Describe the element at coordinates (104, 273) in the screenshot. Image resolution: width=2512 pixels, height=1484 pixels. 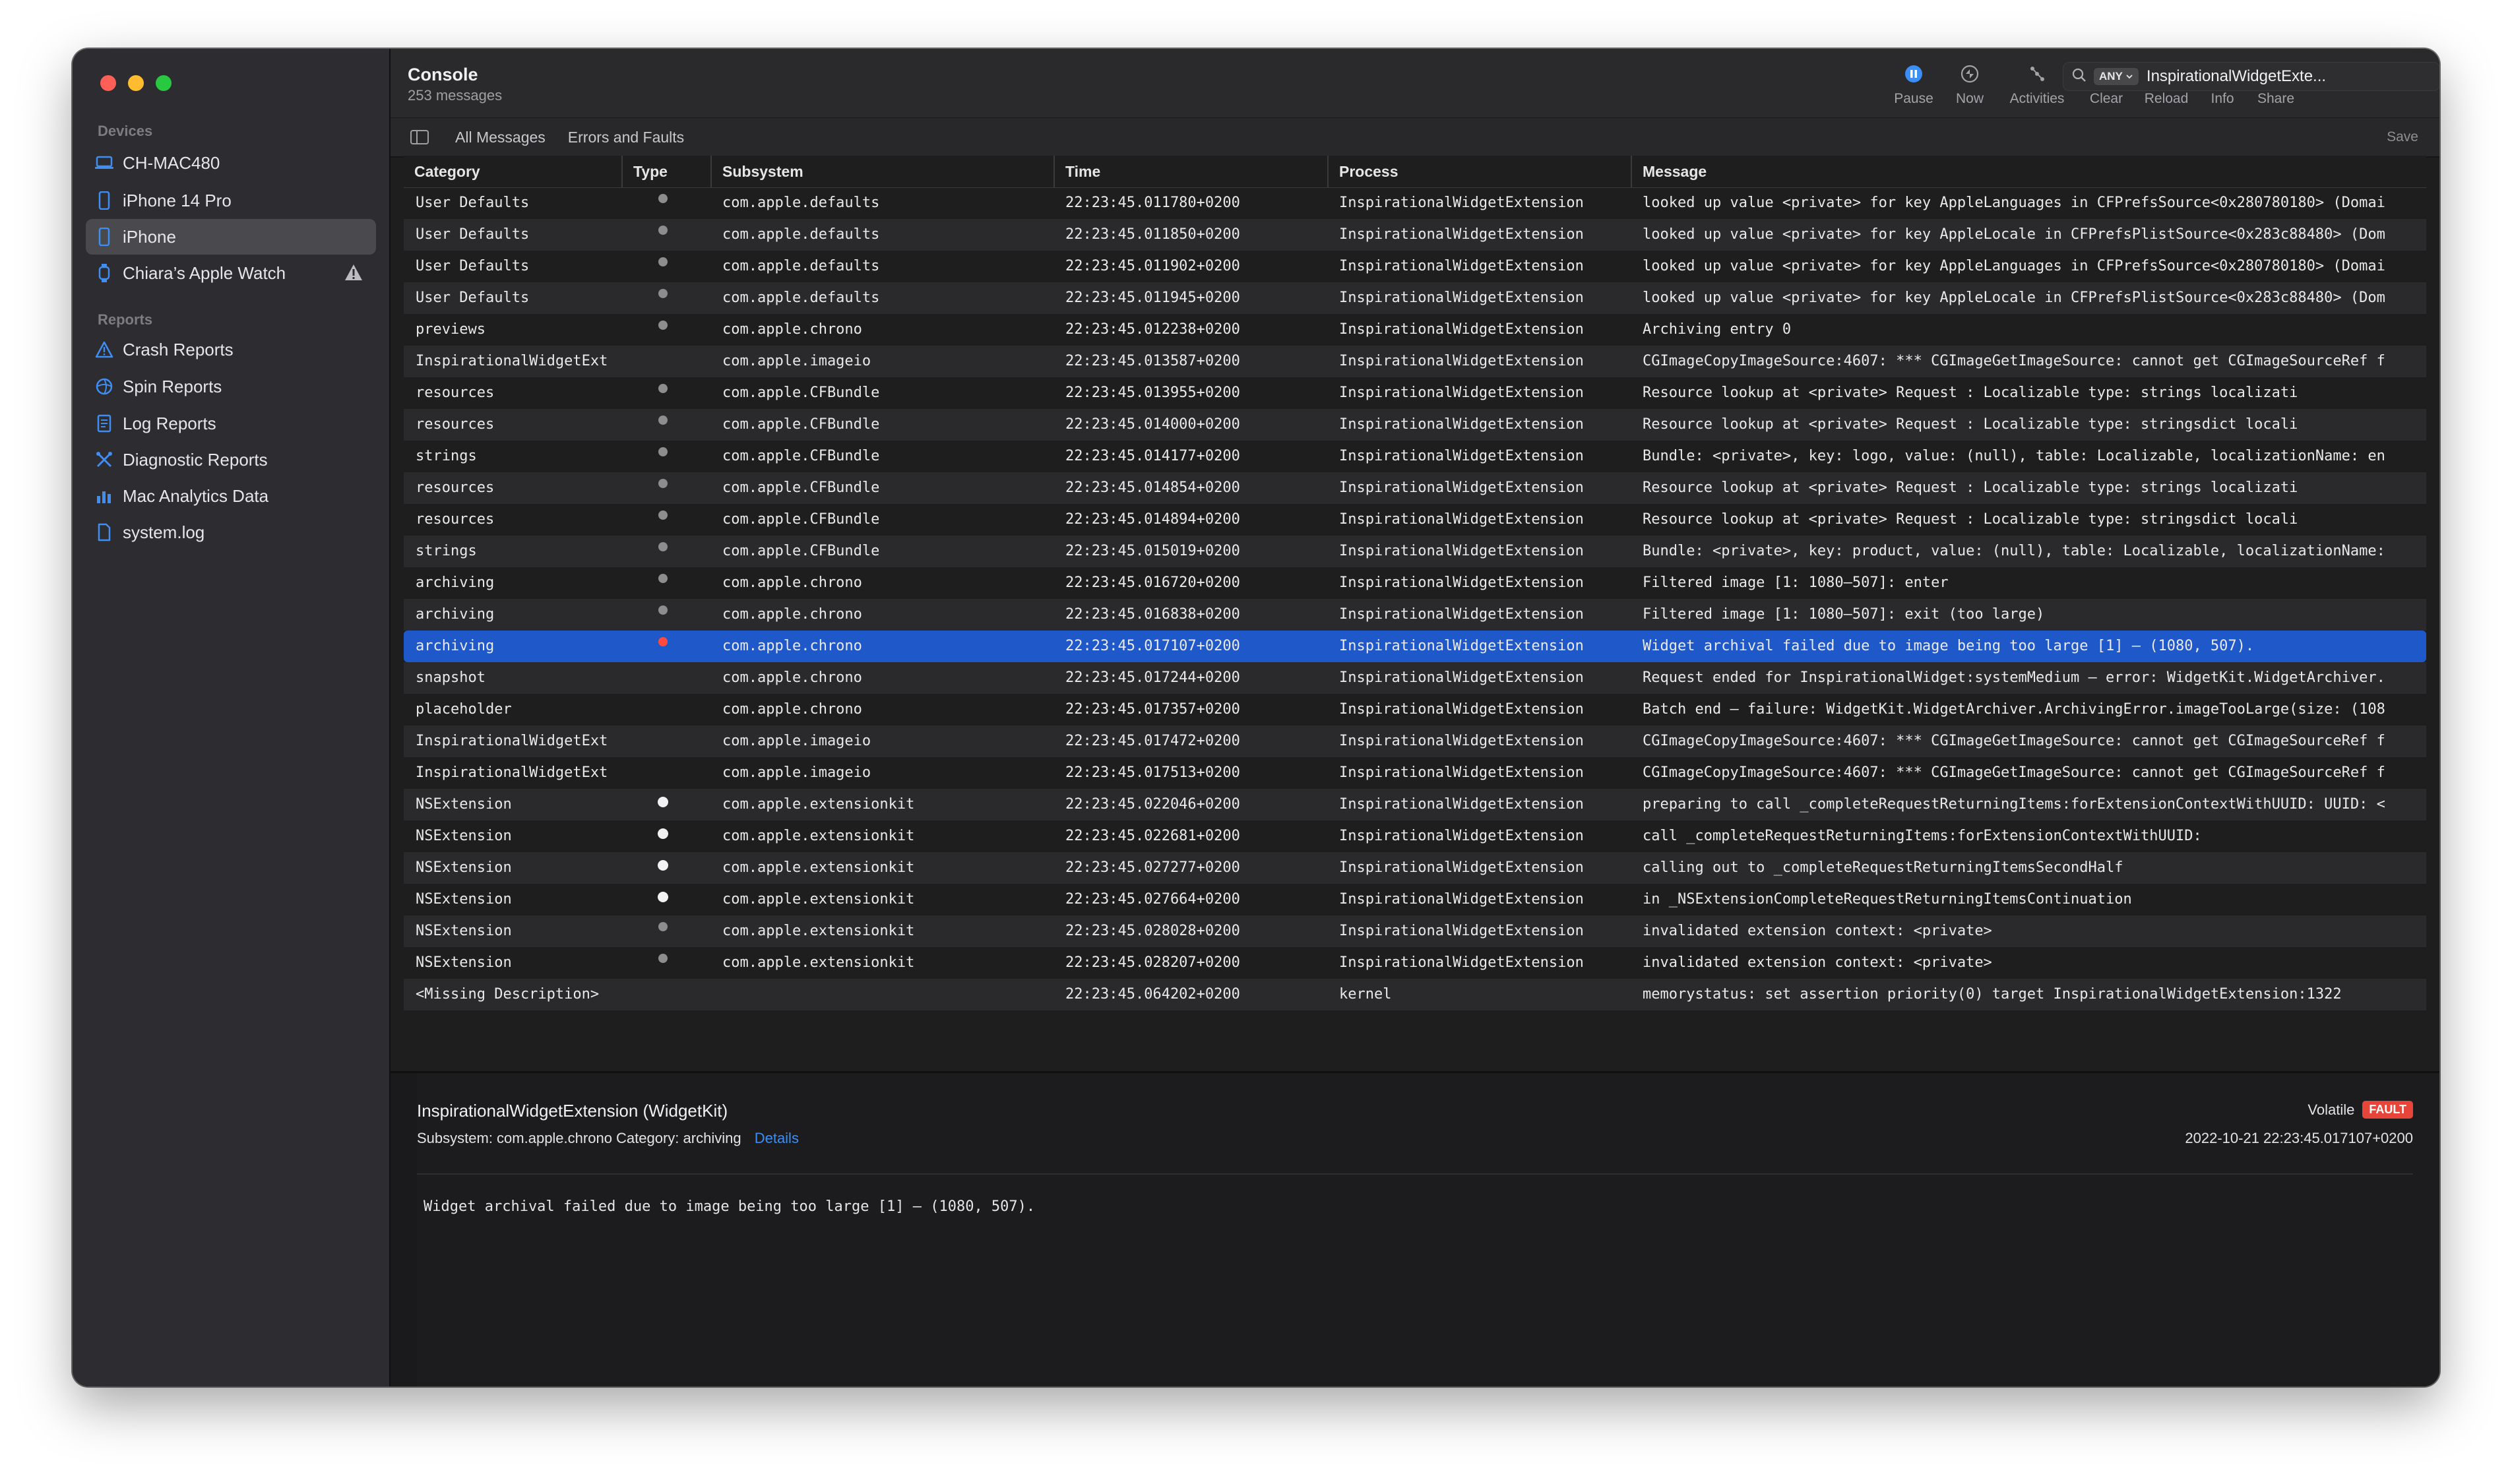
I see `watch-icon` at that location.